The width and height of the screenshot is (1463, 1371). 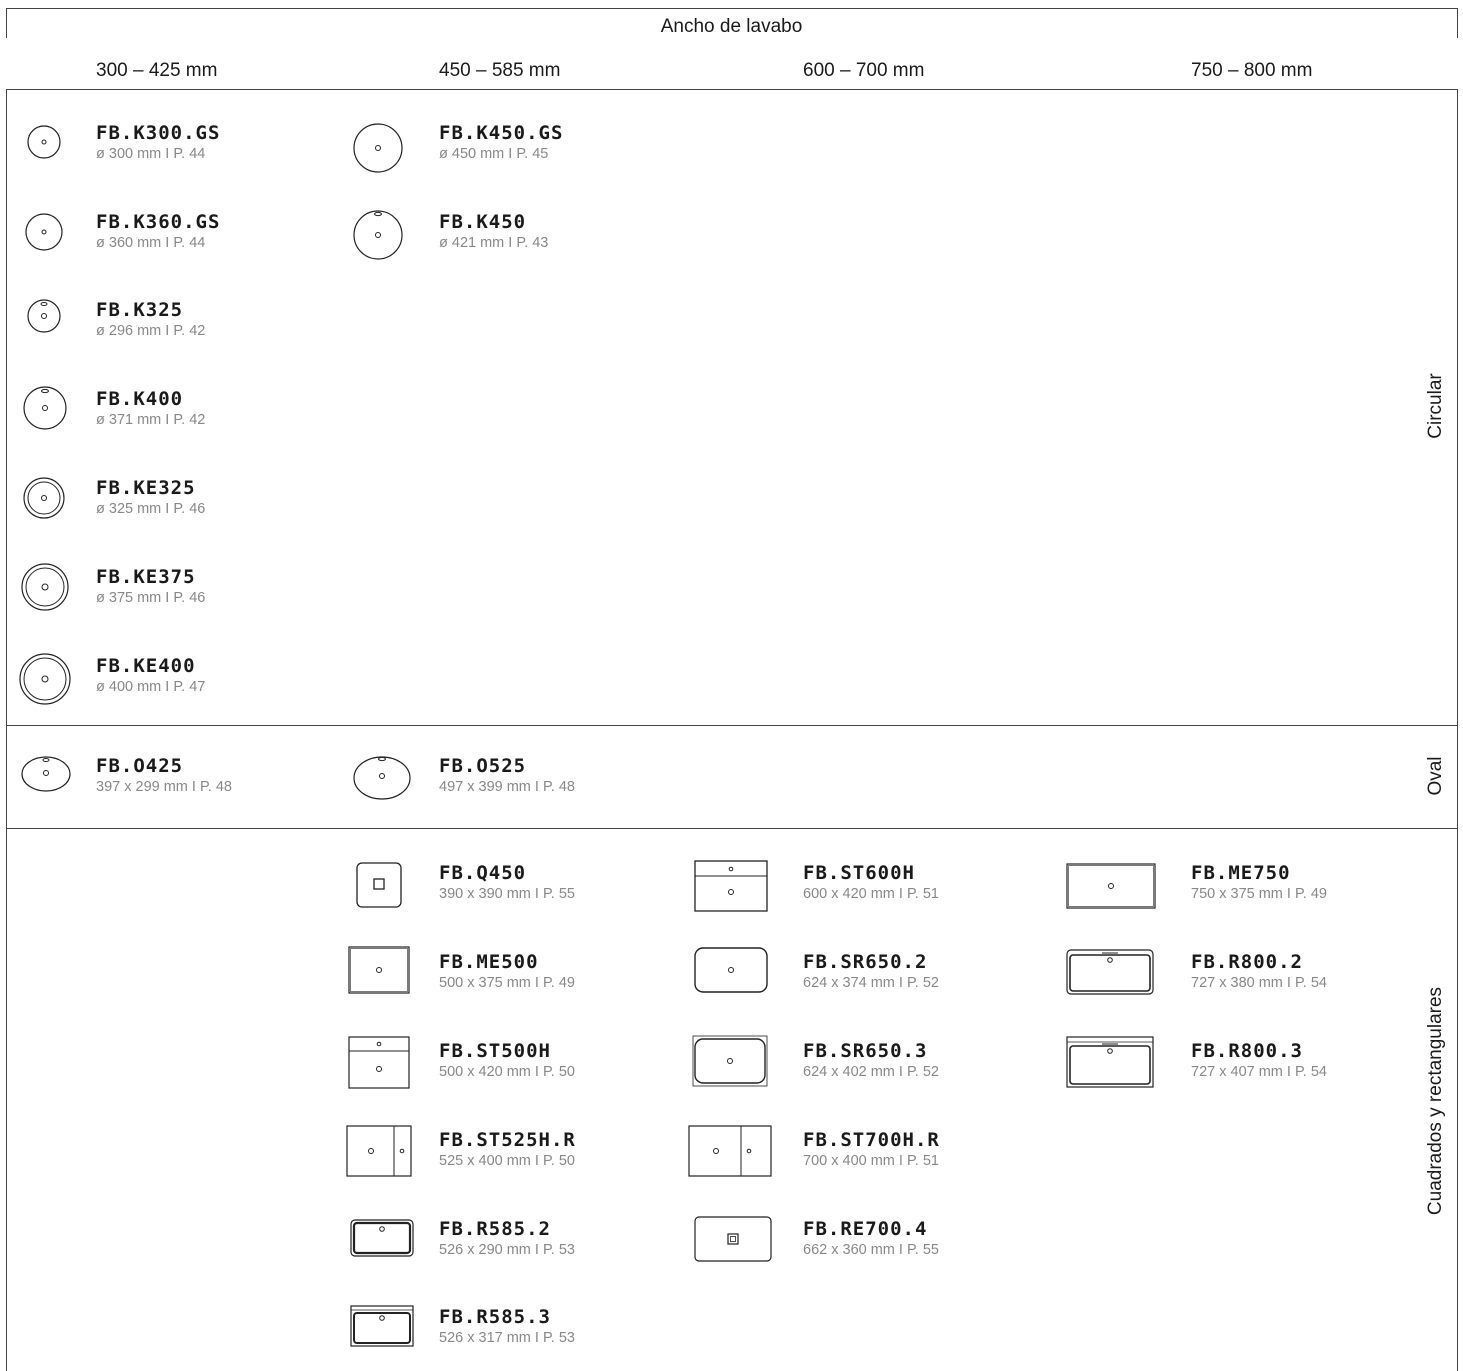 I want to click on product-code: FB.RE700.4, so click(x=865, y=1229).